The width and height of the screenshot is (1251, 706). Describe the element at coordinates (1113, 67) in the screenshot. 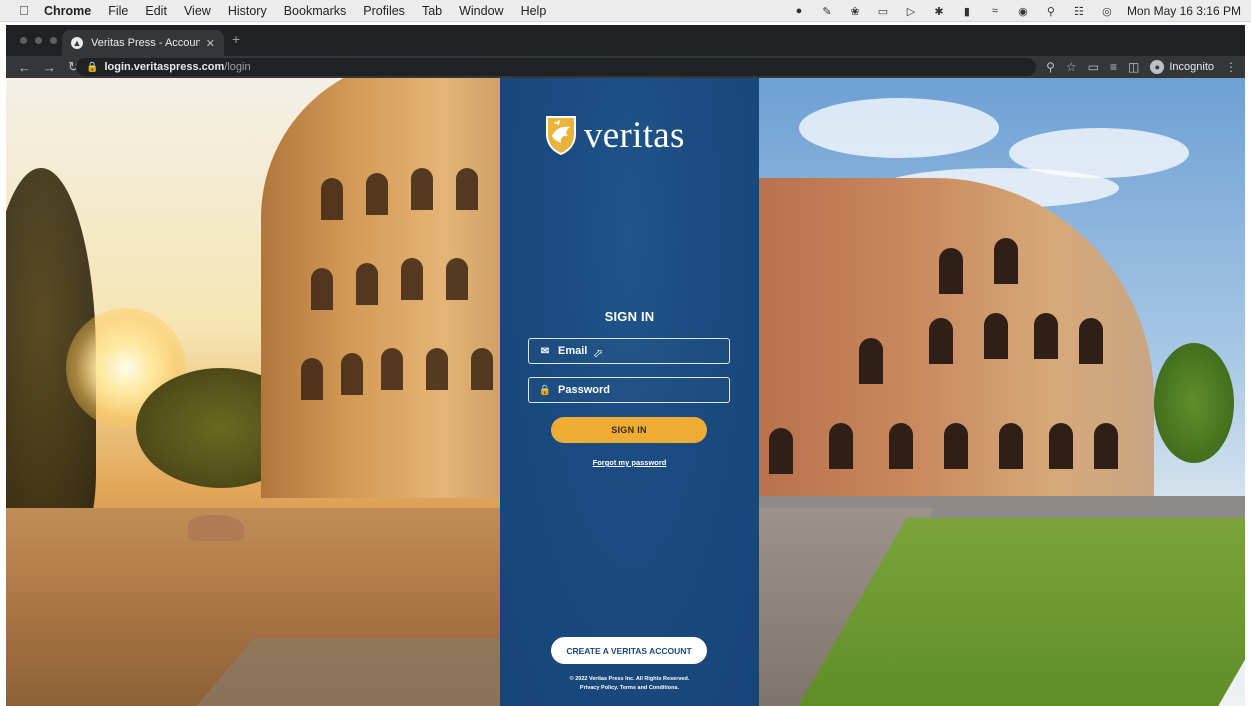

I see `reading-list-icon: ≡` at that location.